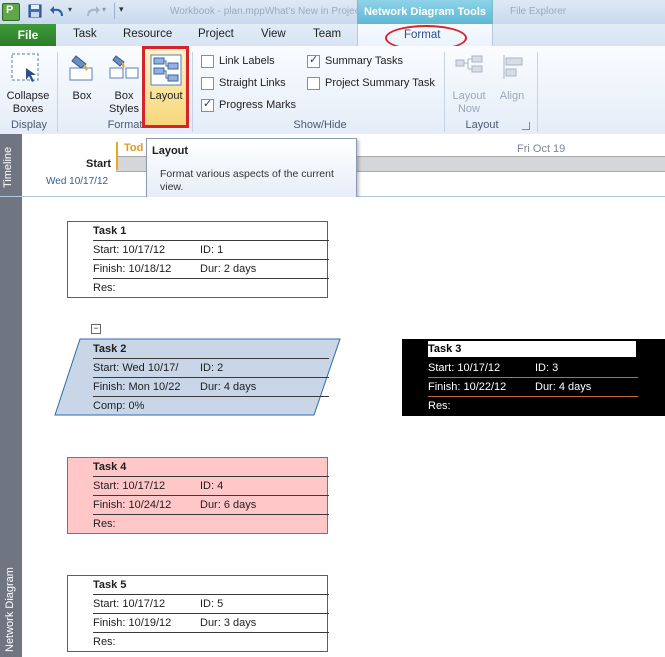 The width and height of the screenshot is (665, 657). I want to click on qat-divider, so click(114, 11).